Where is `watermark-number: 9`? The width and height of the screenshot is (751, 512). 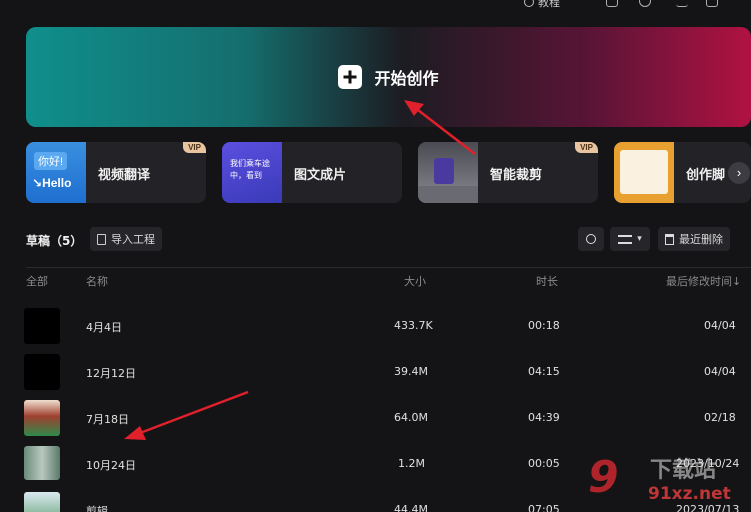 watermark-number: 9 is located at coordinates (603, 477).